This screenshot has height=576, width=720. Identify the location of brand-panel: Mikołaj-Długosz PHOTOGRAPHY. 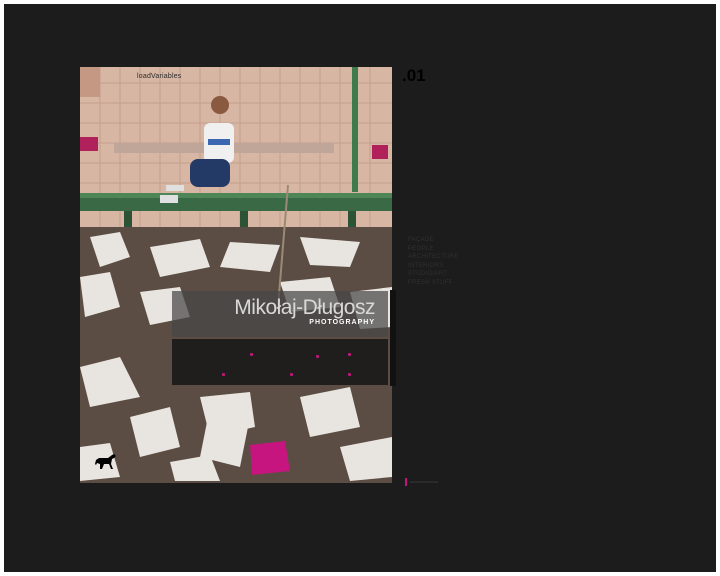
(280, 314).